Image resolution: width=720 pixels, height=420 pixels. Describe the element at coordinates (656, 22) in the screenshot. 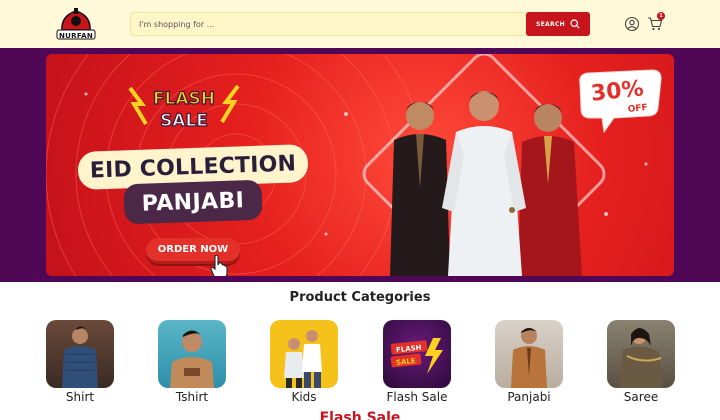

I see `cart-button: 1` at that location.